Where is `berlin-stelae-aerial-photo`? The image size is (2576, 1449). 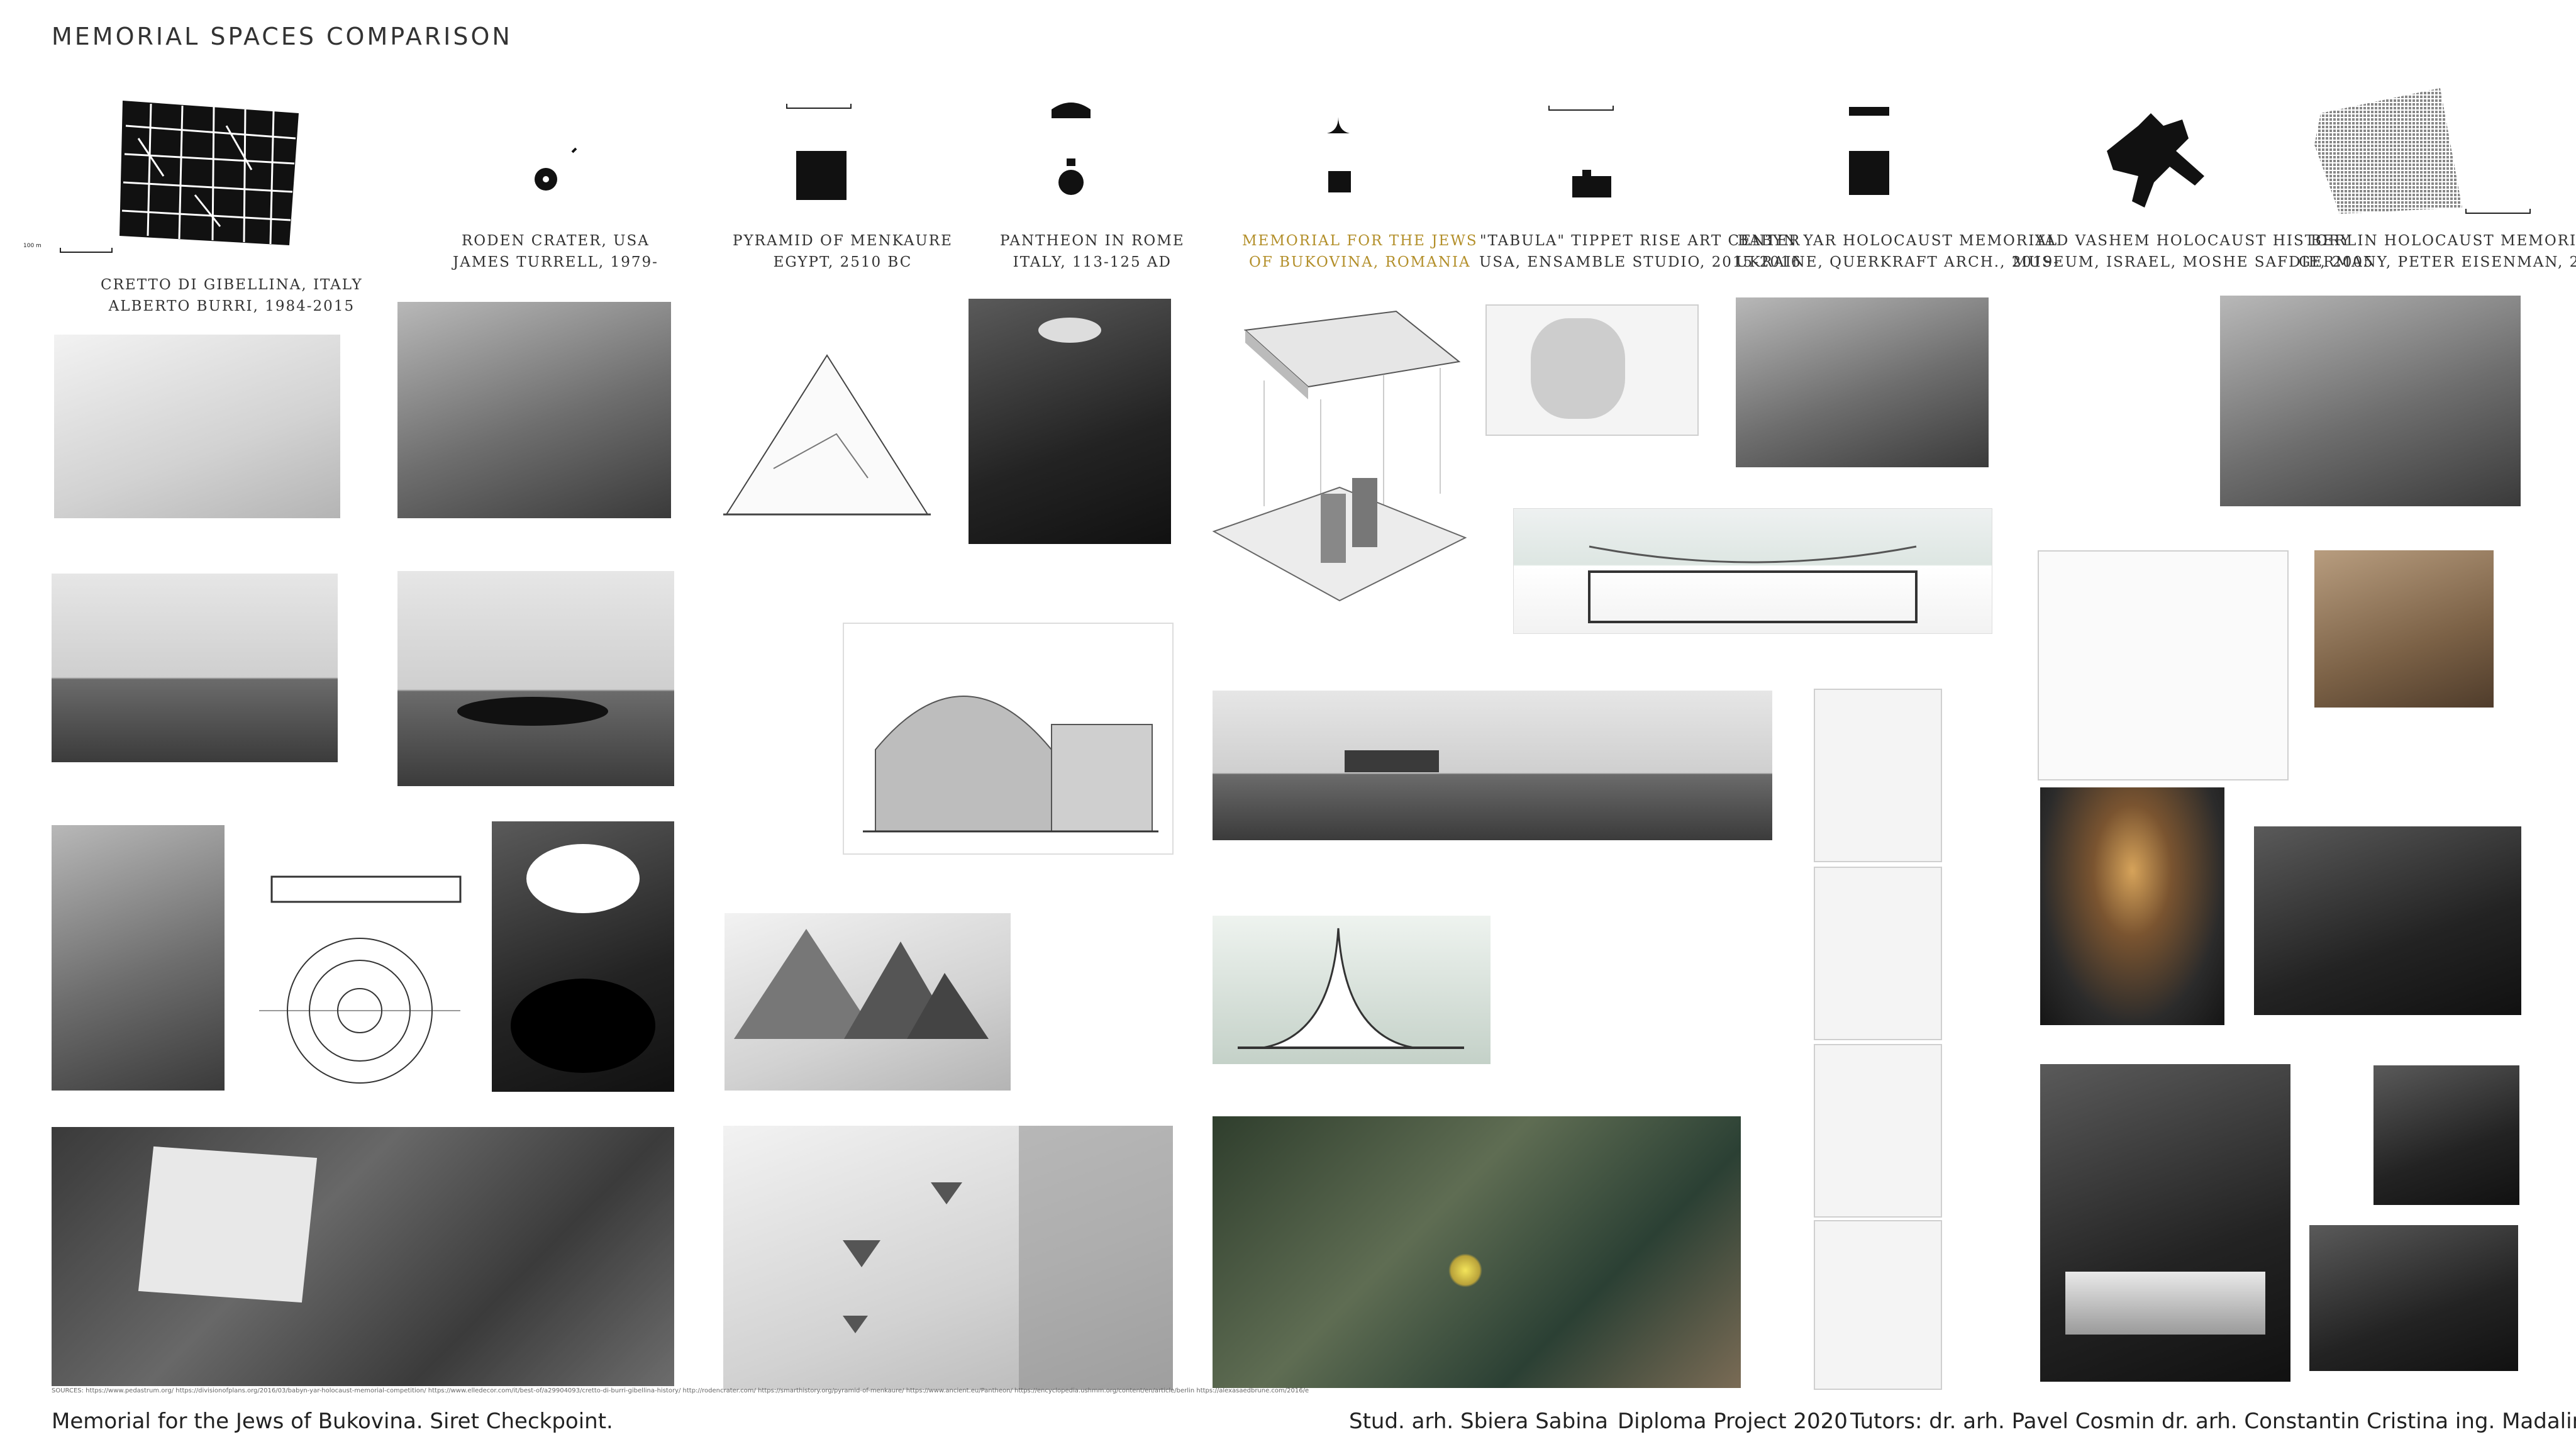 berlin-stelae-aerial-photo is located at coordinates (2387, 920).